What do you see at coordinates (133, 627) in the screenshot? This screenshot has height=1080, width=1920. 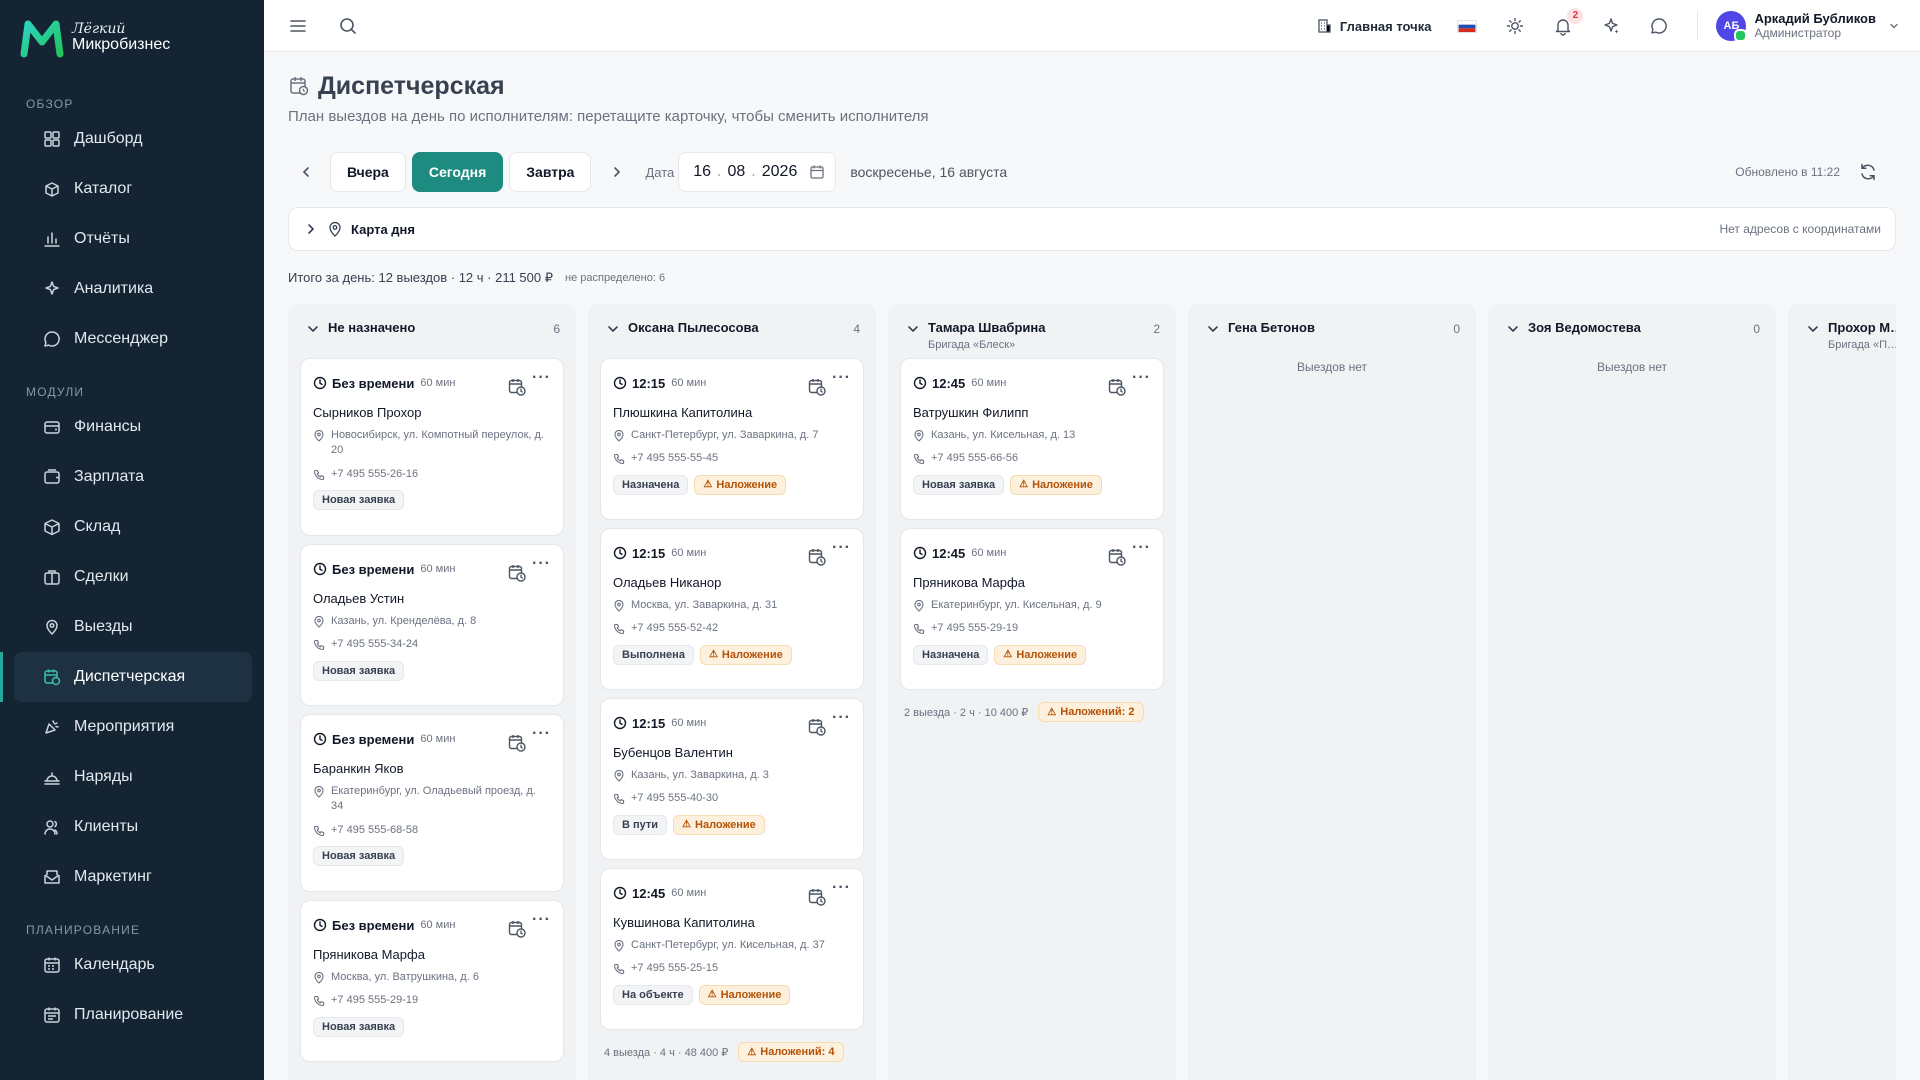 I see `sidebar-item: Выезды` at bounding box center [133, 627].